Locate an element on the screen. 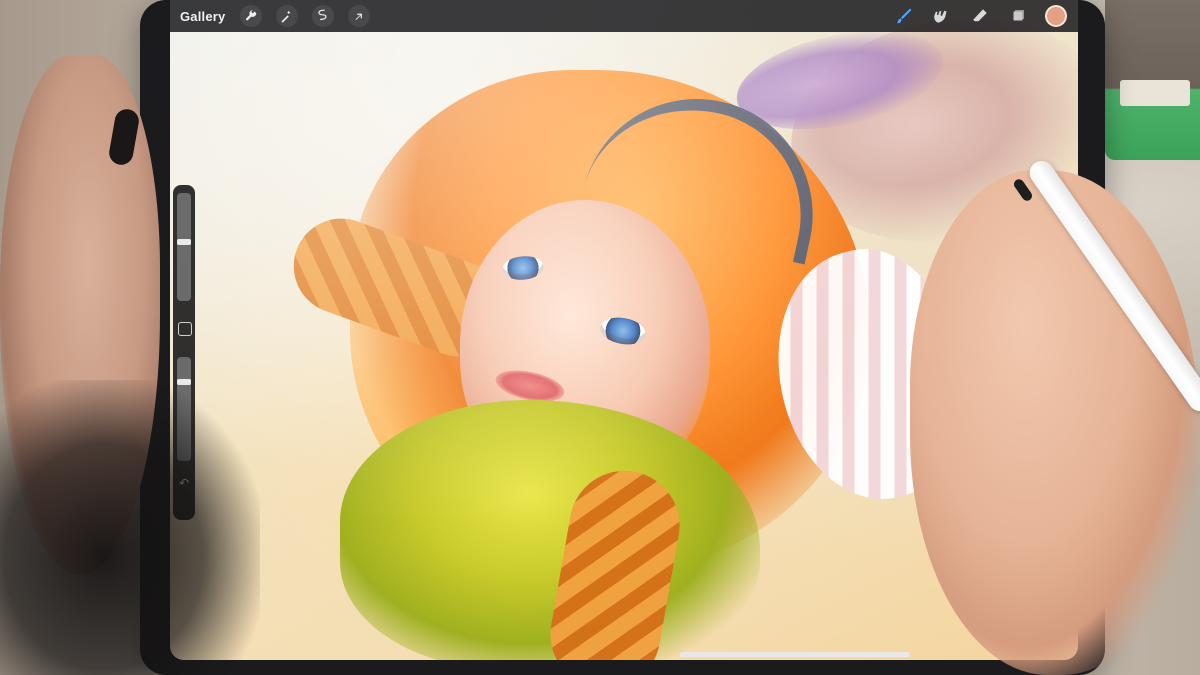  toolbar-right is located at coordinates (980, 16).